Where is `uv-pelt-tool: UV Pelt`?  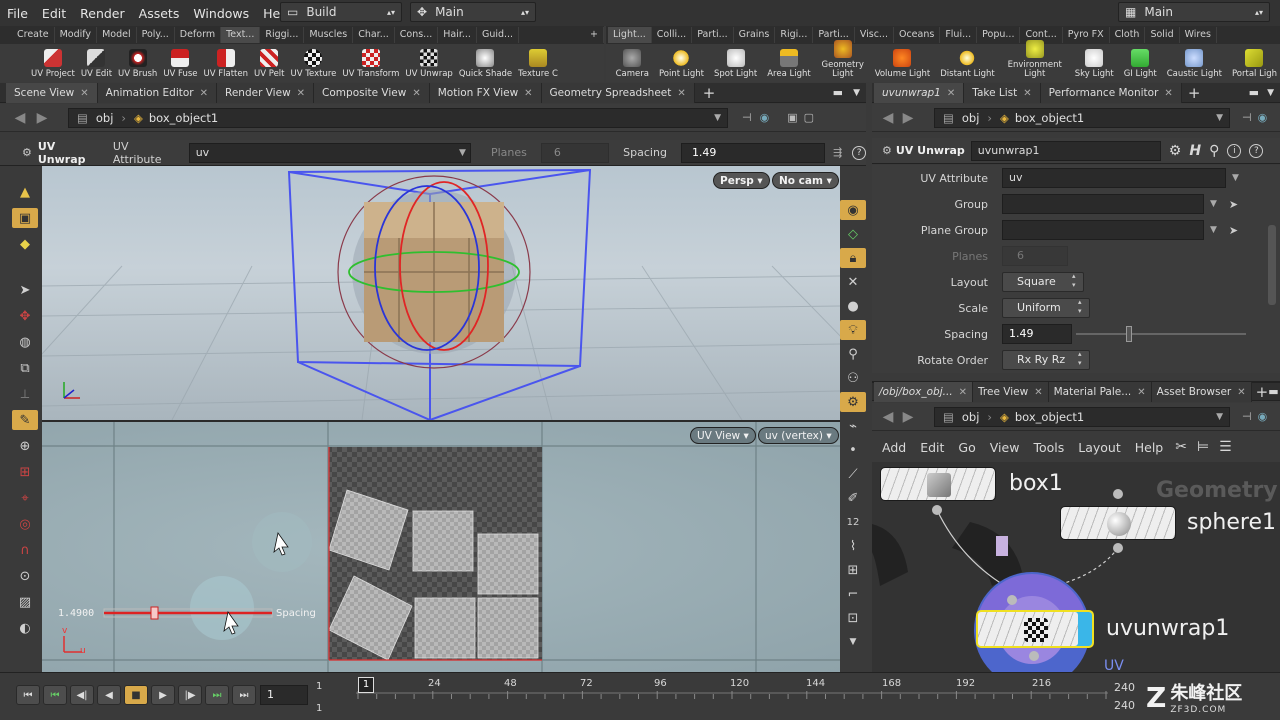 uv-pelt-tool: UV Pelt is located at coordinates (269, 65).